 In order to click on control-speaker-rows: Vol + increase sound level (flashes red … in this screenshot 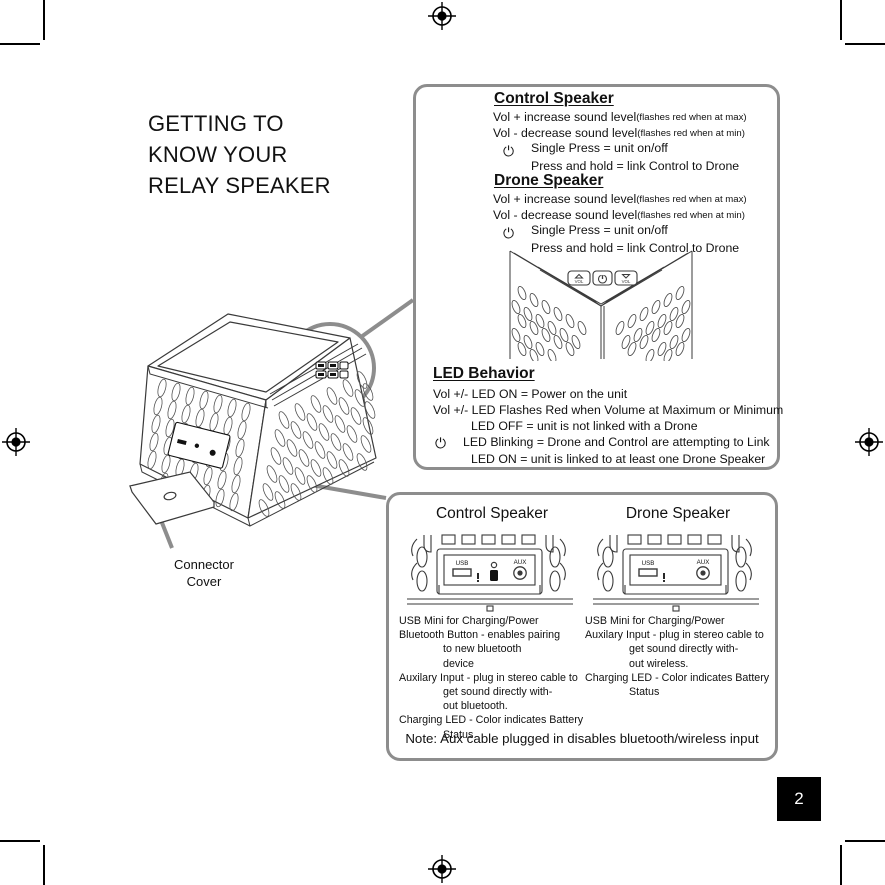, I will do `click(620, 142)`.